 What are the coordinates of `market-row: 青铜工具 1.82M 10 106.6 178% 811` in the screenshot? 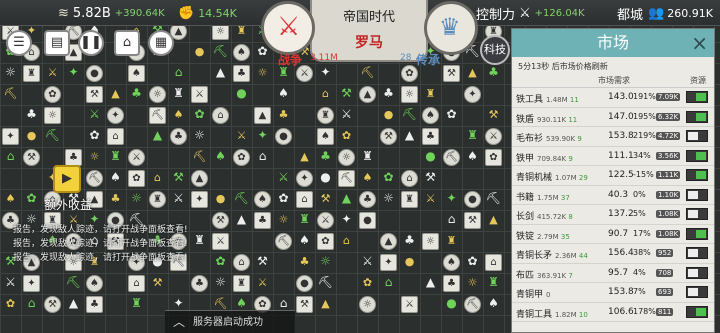 It's located at (613, 312).